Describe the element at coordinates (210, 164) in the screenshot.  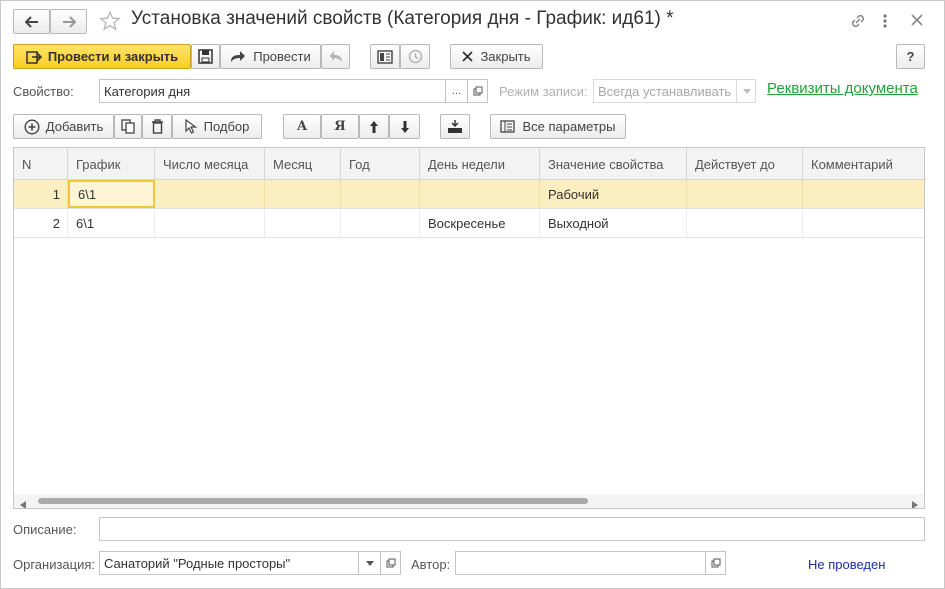
I see `col-header-day-of-month: Число месяца` at that location.